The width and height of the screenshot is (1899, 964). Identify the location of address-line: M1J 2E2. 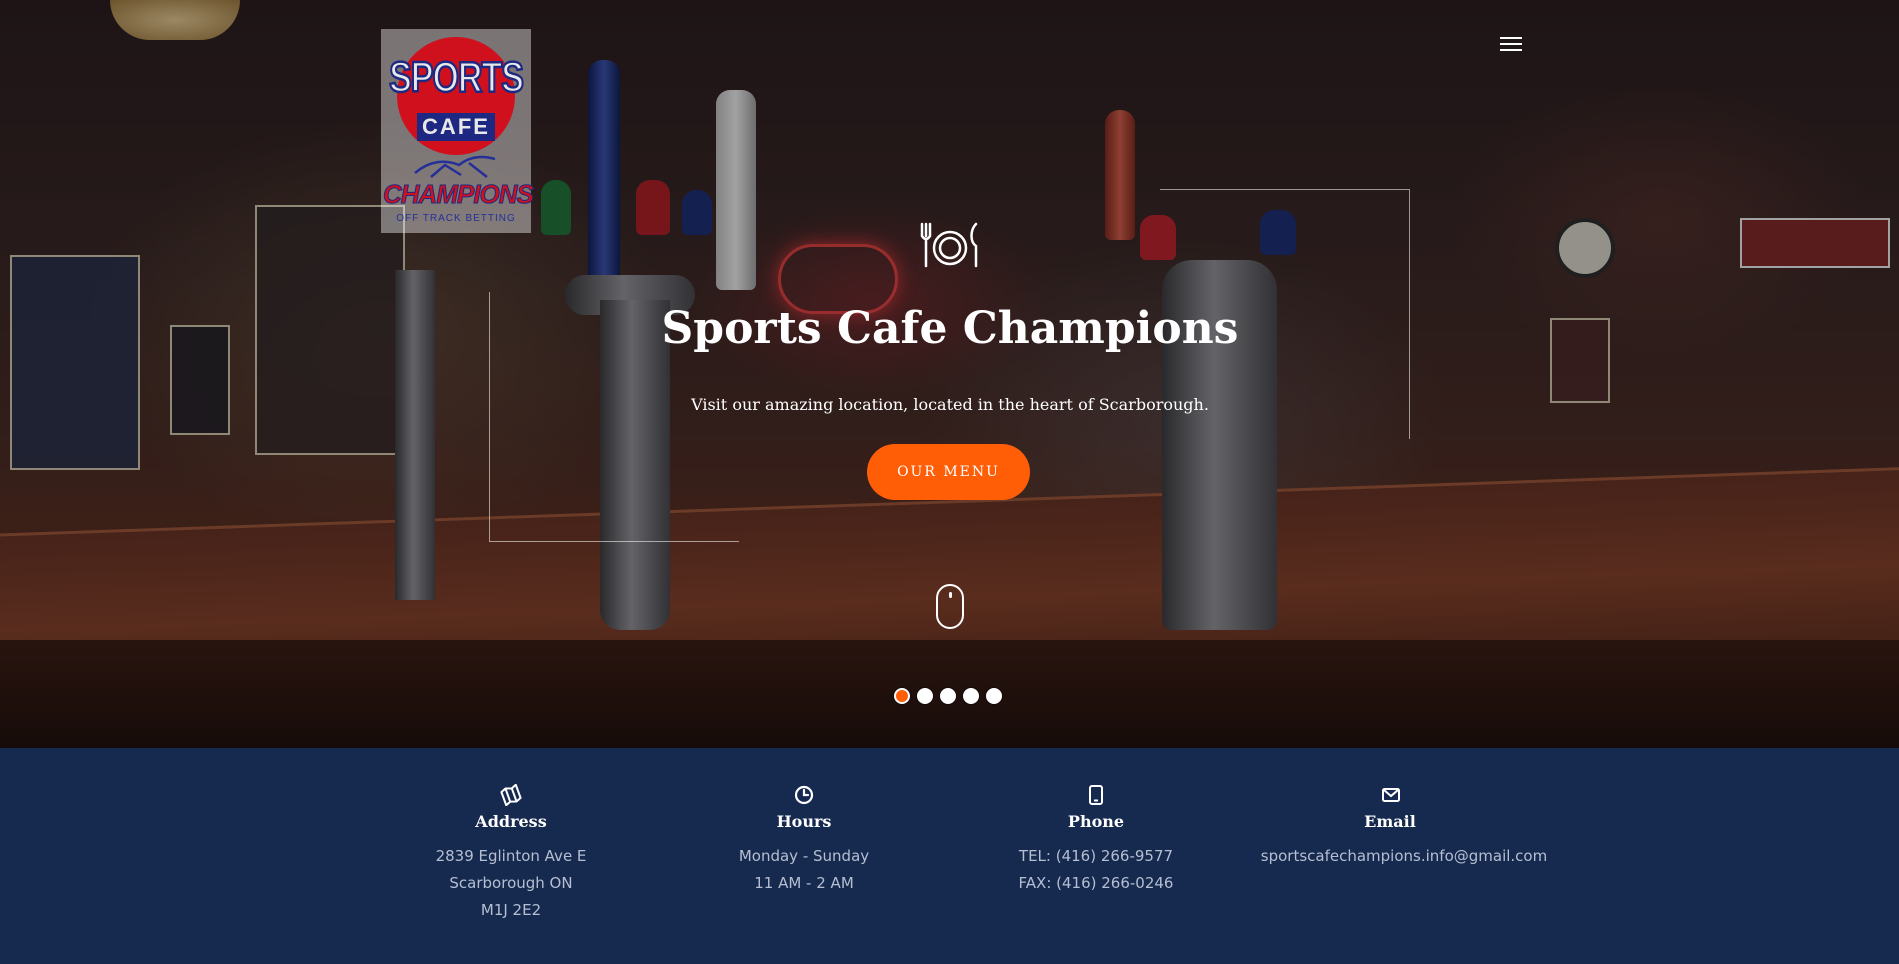
(511, 910).